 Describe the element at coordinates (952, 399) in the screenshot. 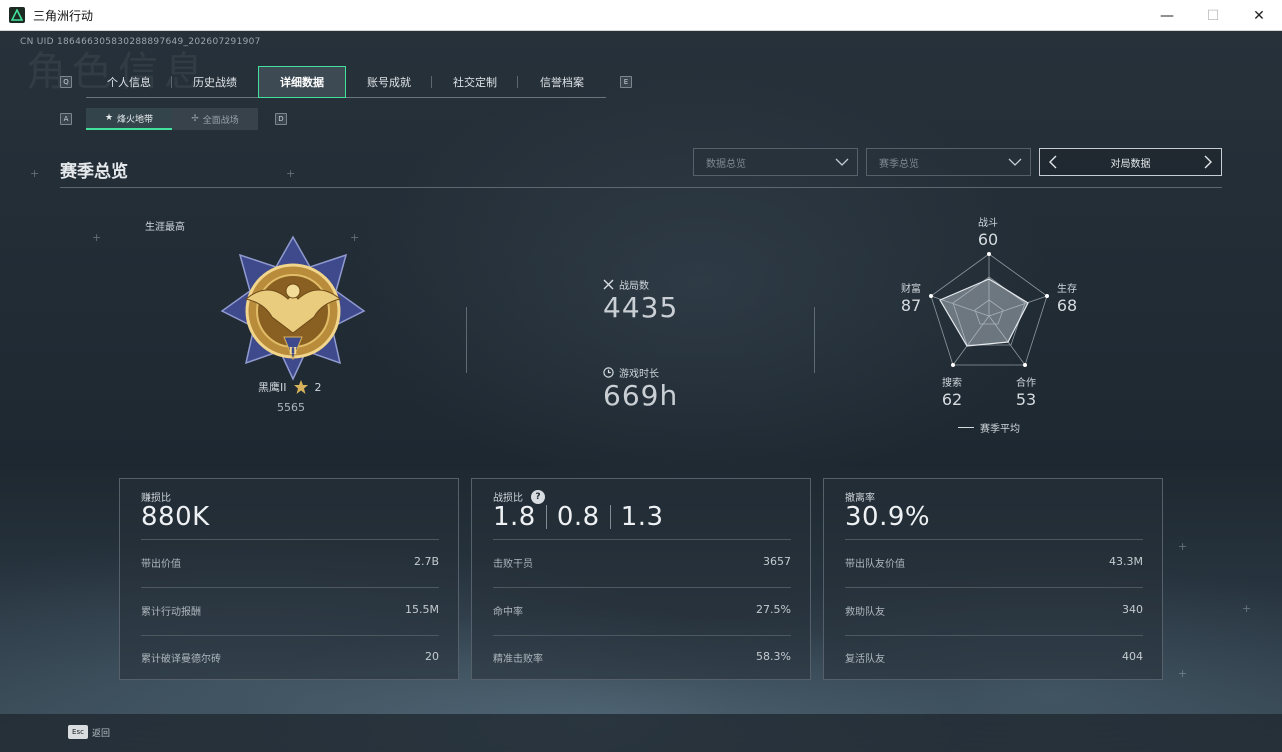

I see `radar-value-search: 62` at that location.